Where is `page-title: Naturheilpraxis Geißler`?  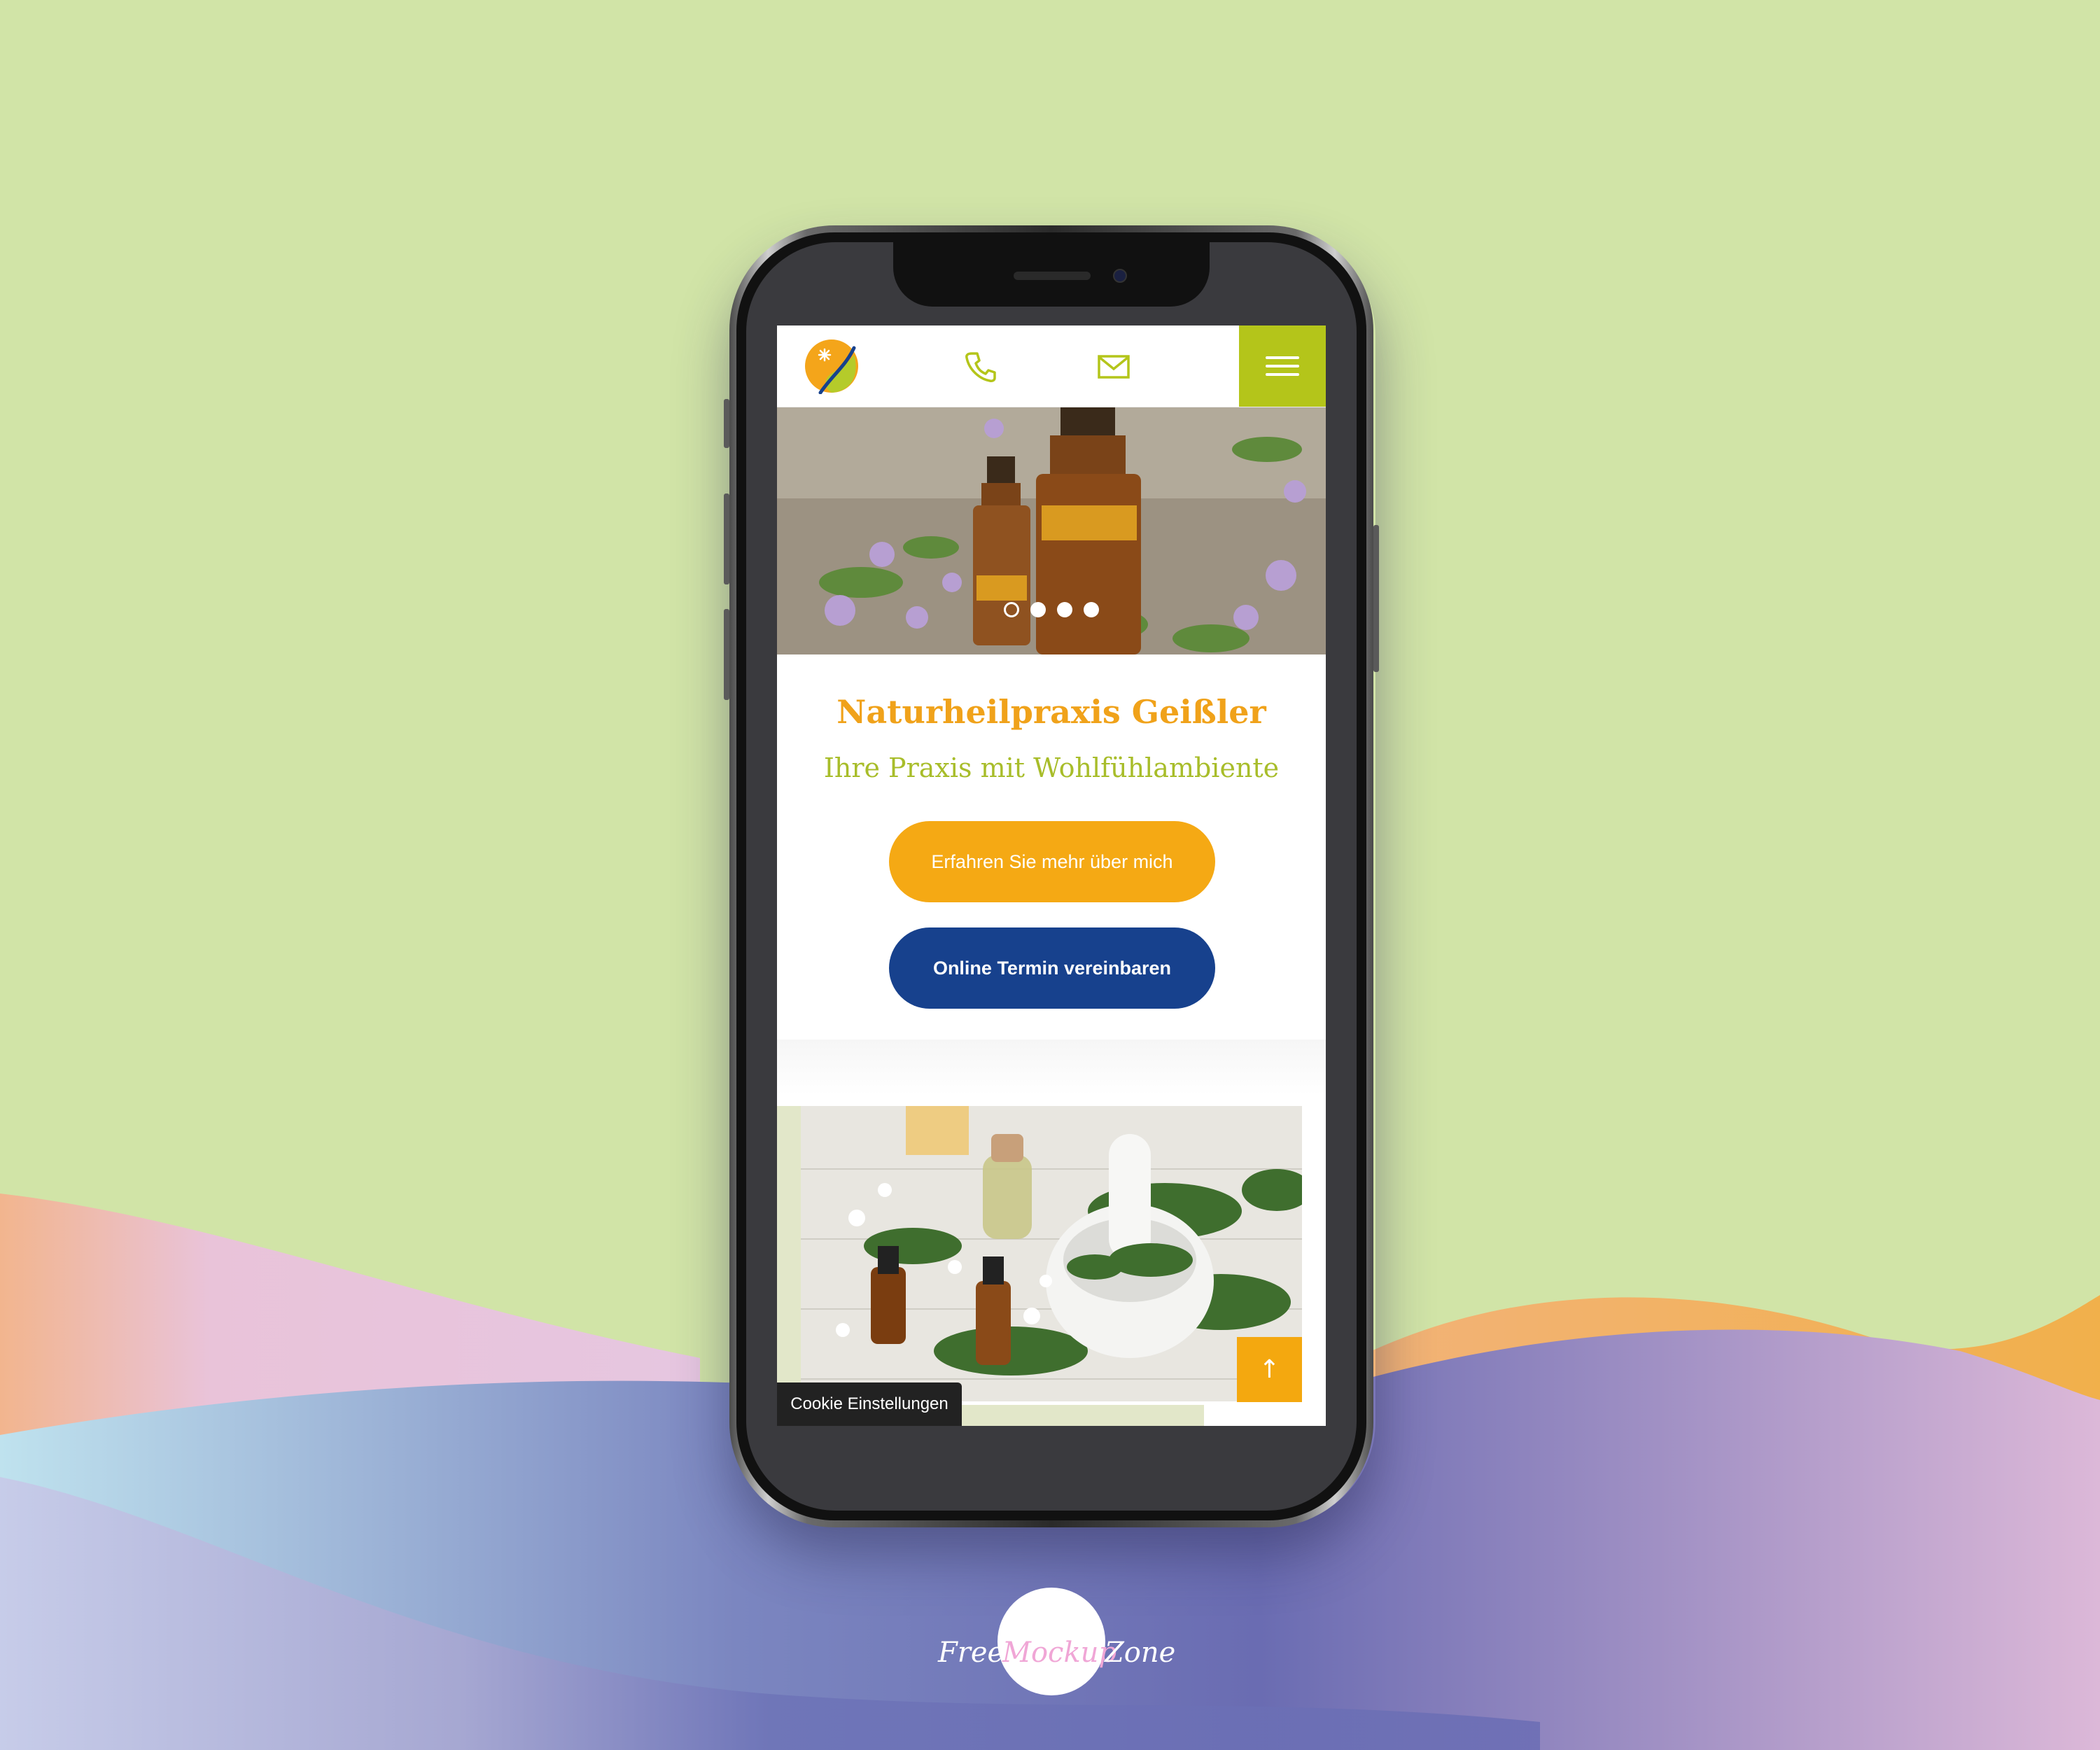
page-title: Naturheilpraxis Geißler is located at coordinates (1051, 712).